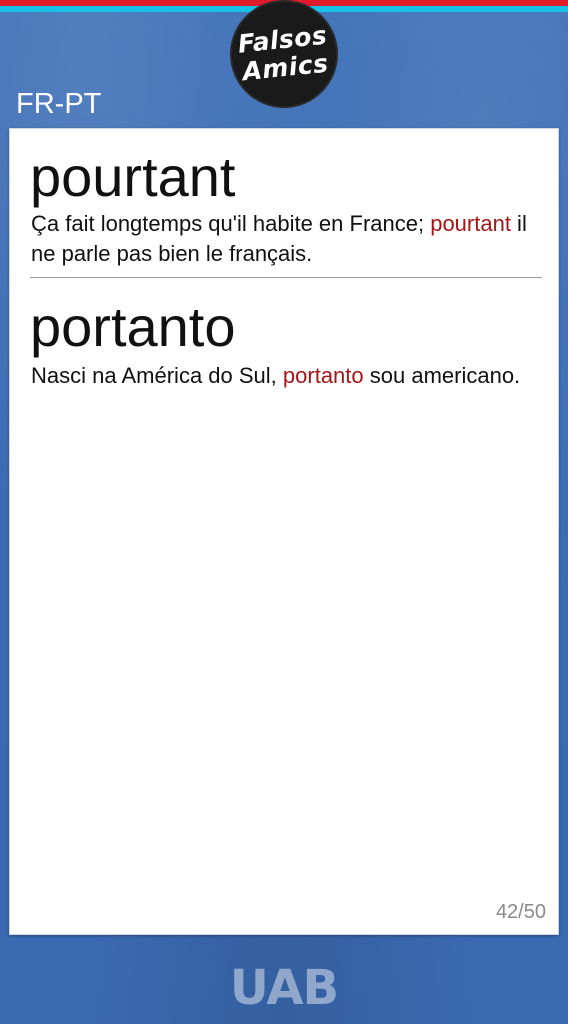 Image resolution: width=568 pixels, height=1024 pixels. I want to click on uab-logo: UAB, so click(284, 988).